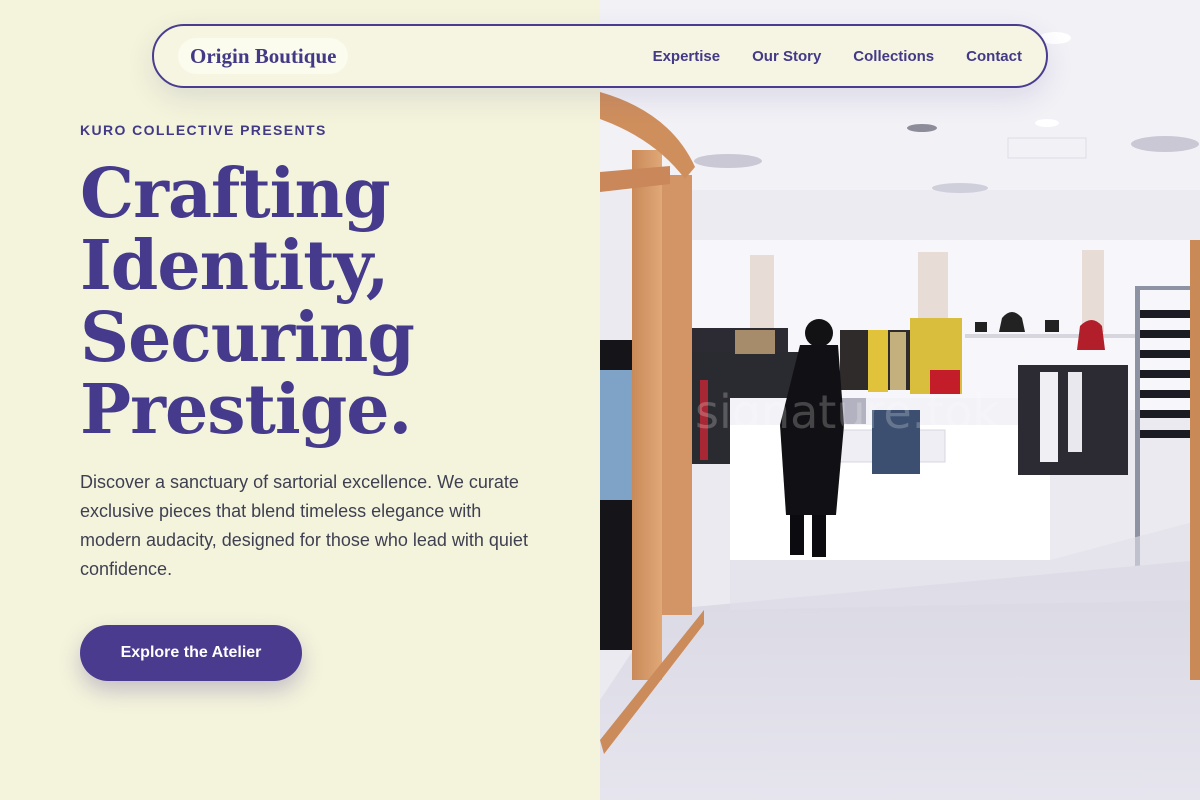 This screenshot has width=1200, height=800. Describe the element at coordinates (847, 412) in the screenshot. I see `photo-watermark: signature.tok` at that location.